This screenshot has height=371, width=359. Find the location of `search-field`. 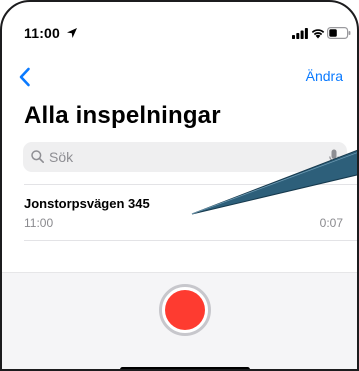

search-field is located at coordinates (185, 157).